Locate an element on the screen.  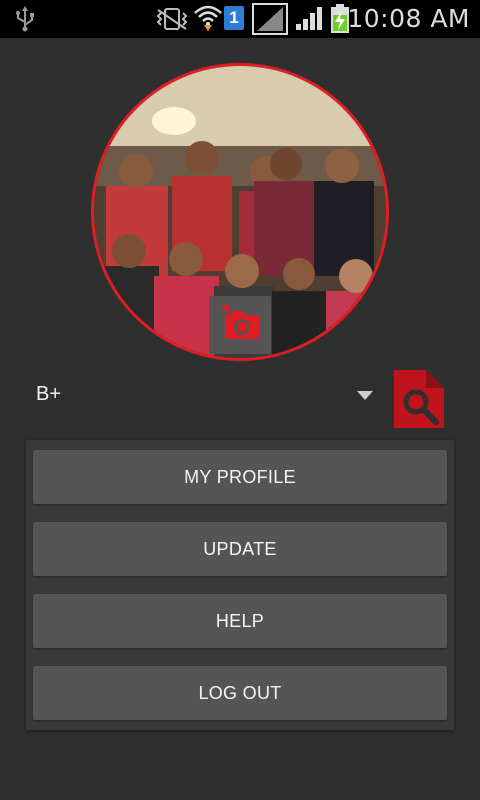
wifi-icon is located at coordinates (208, 19).